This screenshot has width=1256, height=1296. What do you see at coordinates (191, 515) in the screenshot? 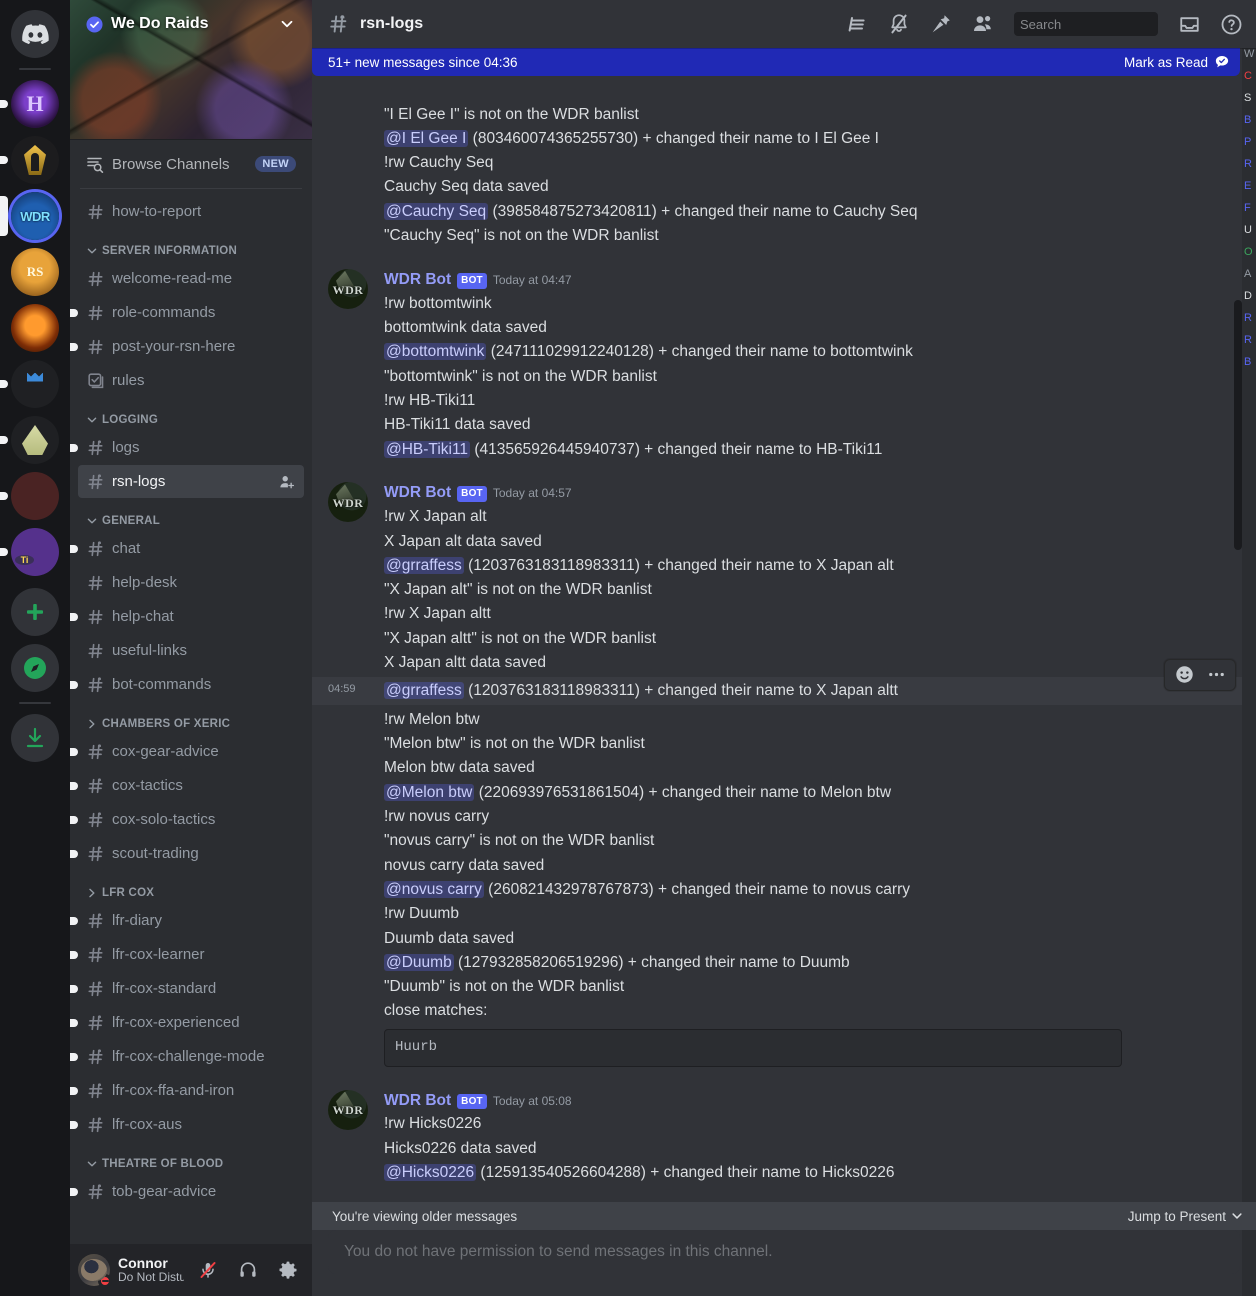
I see `category-header-general: GENERAL` at bounding box center [191, 515].